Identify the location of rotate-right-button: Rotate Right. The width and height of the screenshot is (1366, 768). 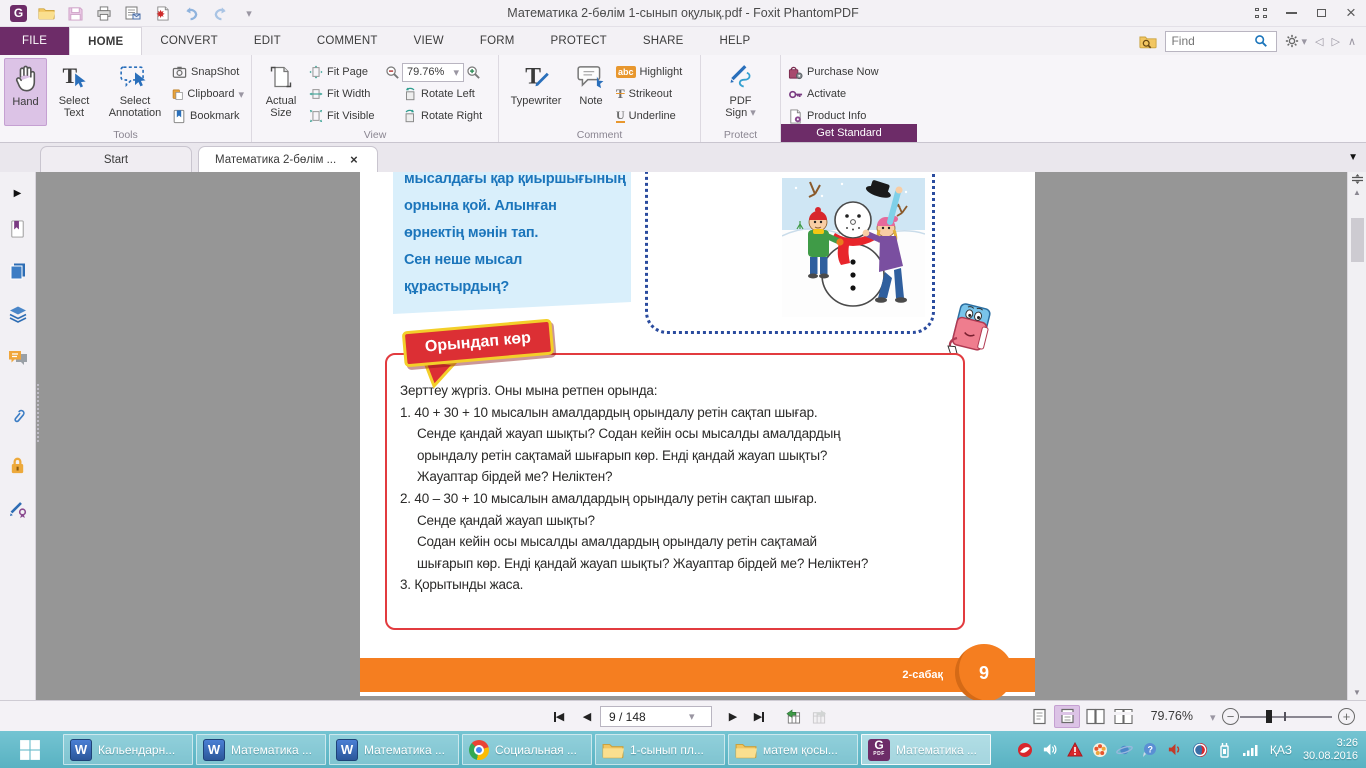
(447, 116).